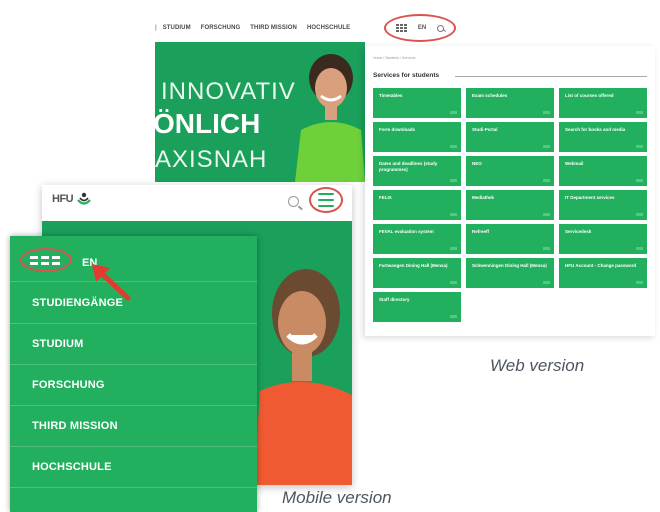  I want to click on nav-item-third-mission: THIRD MISSION, so click(273, 28).